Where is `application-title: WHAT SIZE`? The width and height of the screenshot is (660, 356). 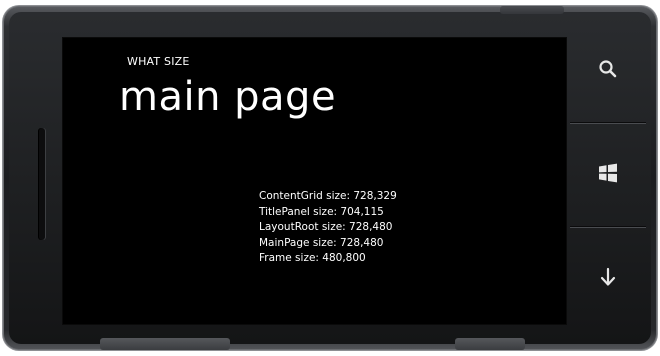
application-title: WHAT SIZE is located at coordinates (158, 61).